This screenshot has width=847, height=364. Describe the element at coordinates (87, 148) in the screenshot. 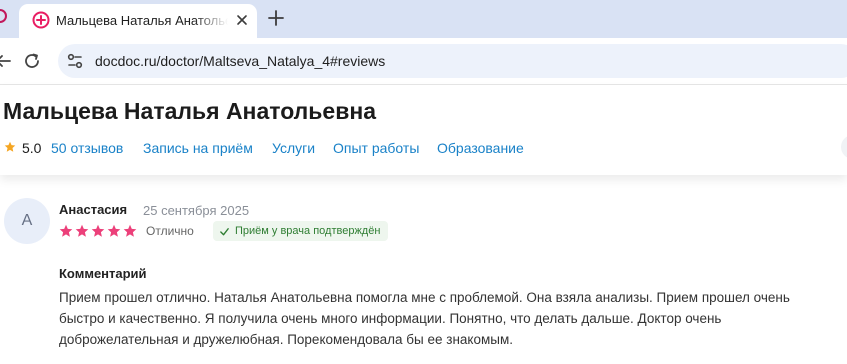

I see `tab-reviews: 50 отзывов` at that location.